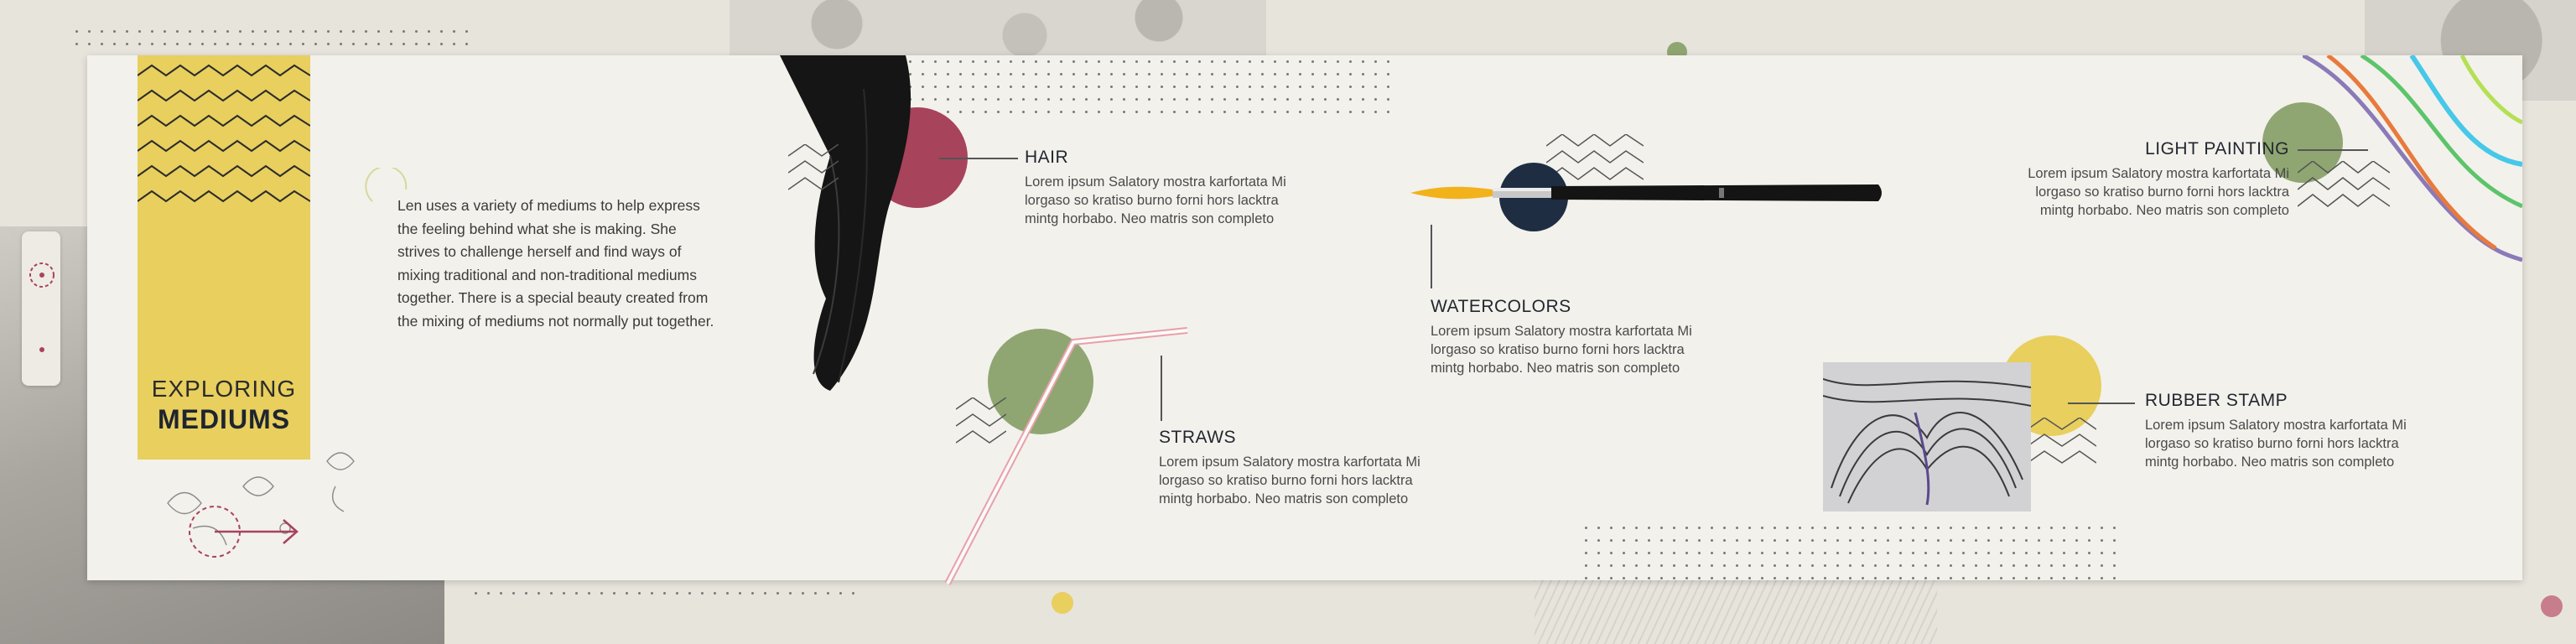 The image size is (2576, 644). I want to click on hair-connector, so click(978, 158).